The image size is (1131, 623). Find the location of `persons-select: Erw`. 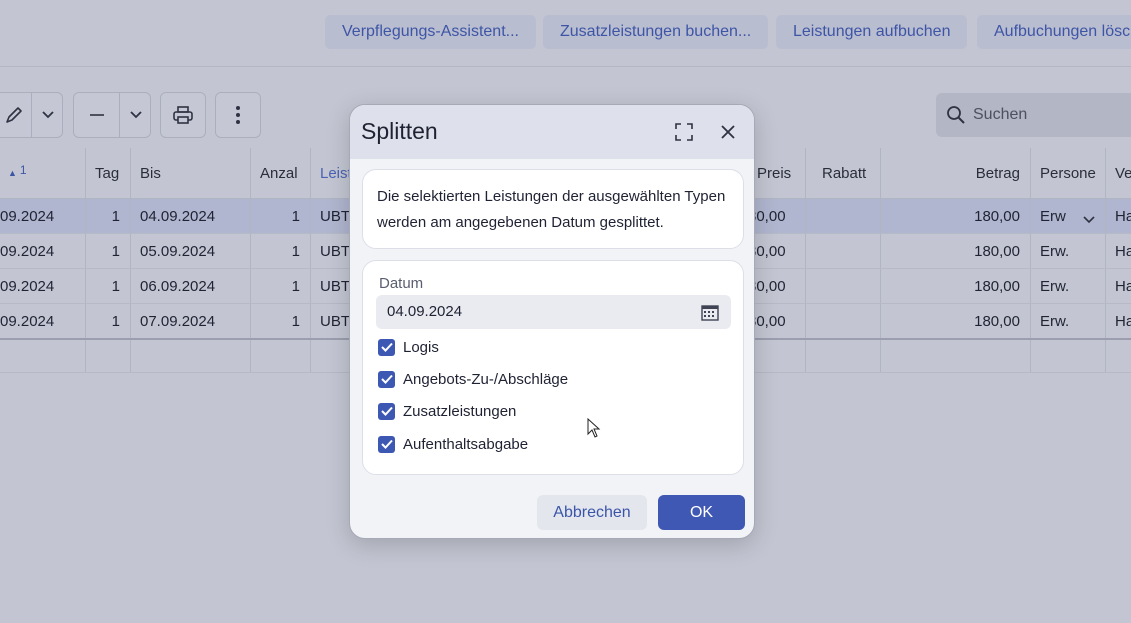

persons-select: Erw is located at coordinates (1068, 216).